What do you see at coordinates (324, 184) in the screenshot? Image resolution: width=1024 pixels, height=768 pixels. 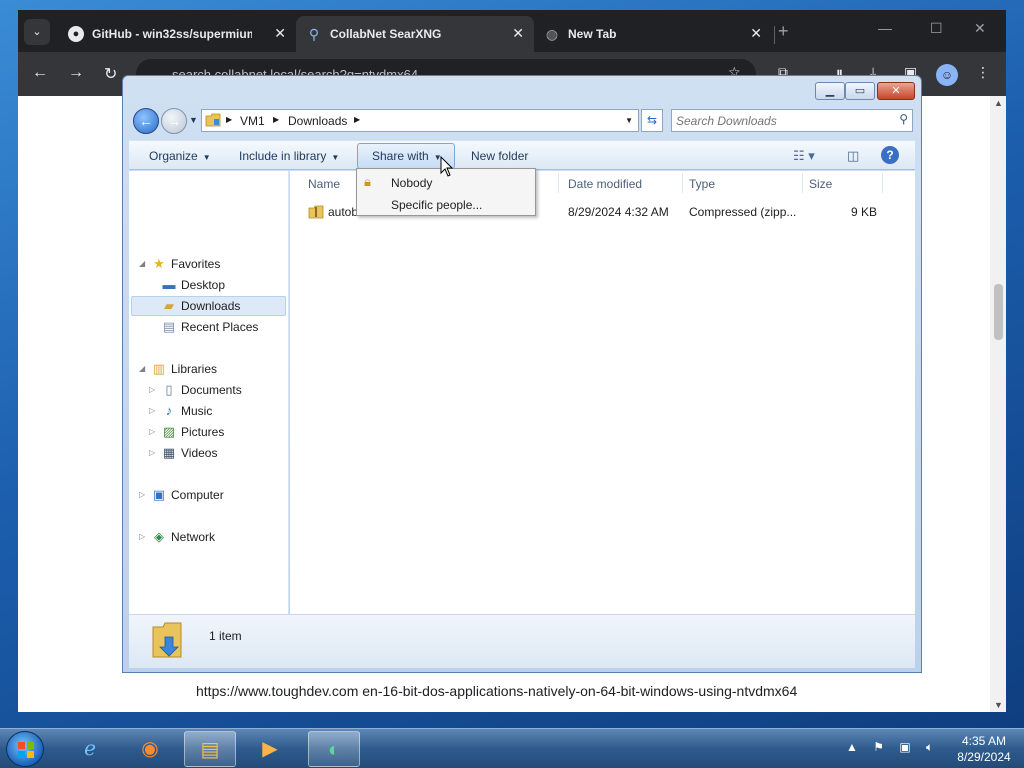 I see `column-header-name: Name` at bounding box center [324, 184].